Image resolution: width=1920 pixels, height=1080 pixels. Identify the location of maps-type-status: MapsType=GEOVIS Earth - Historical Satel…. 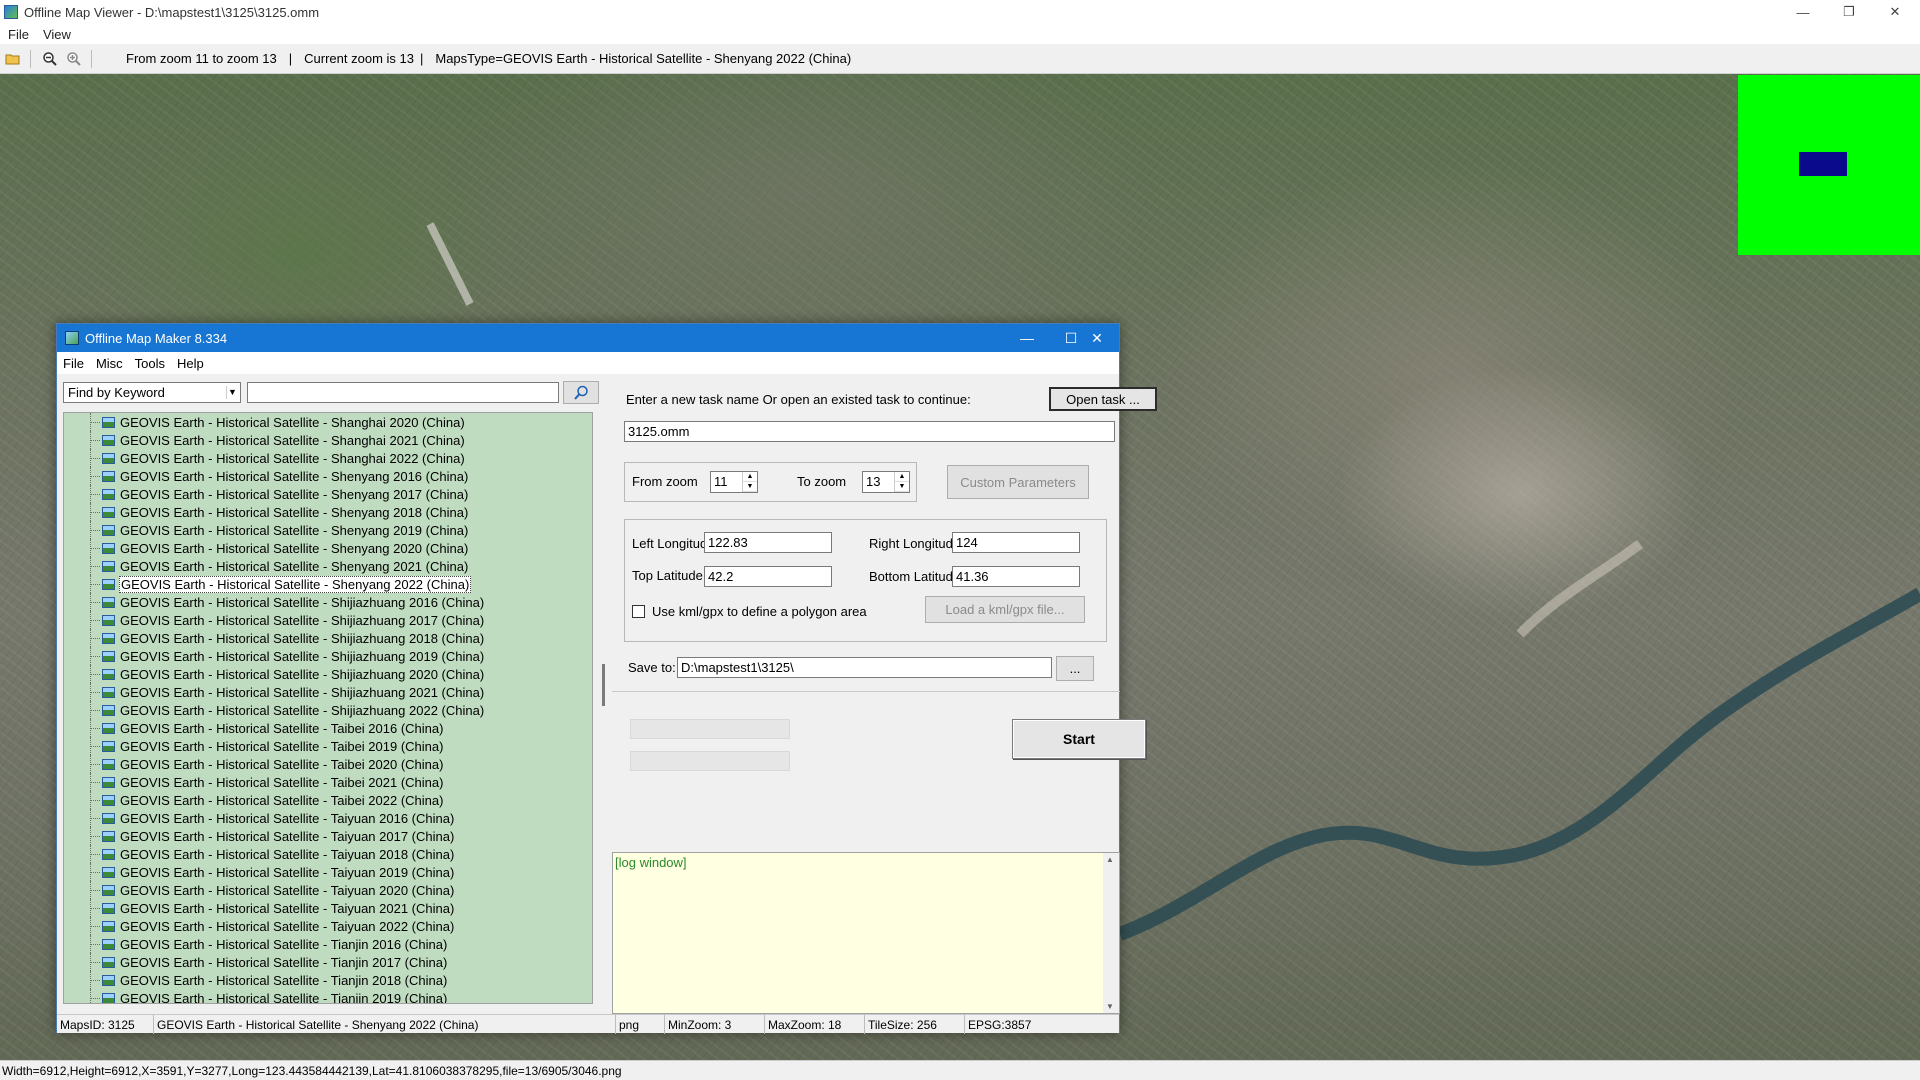
(643, 58).